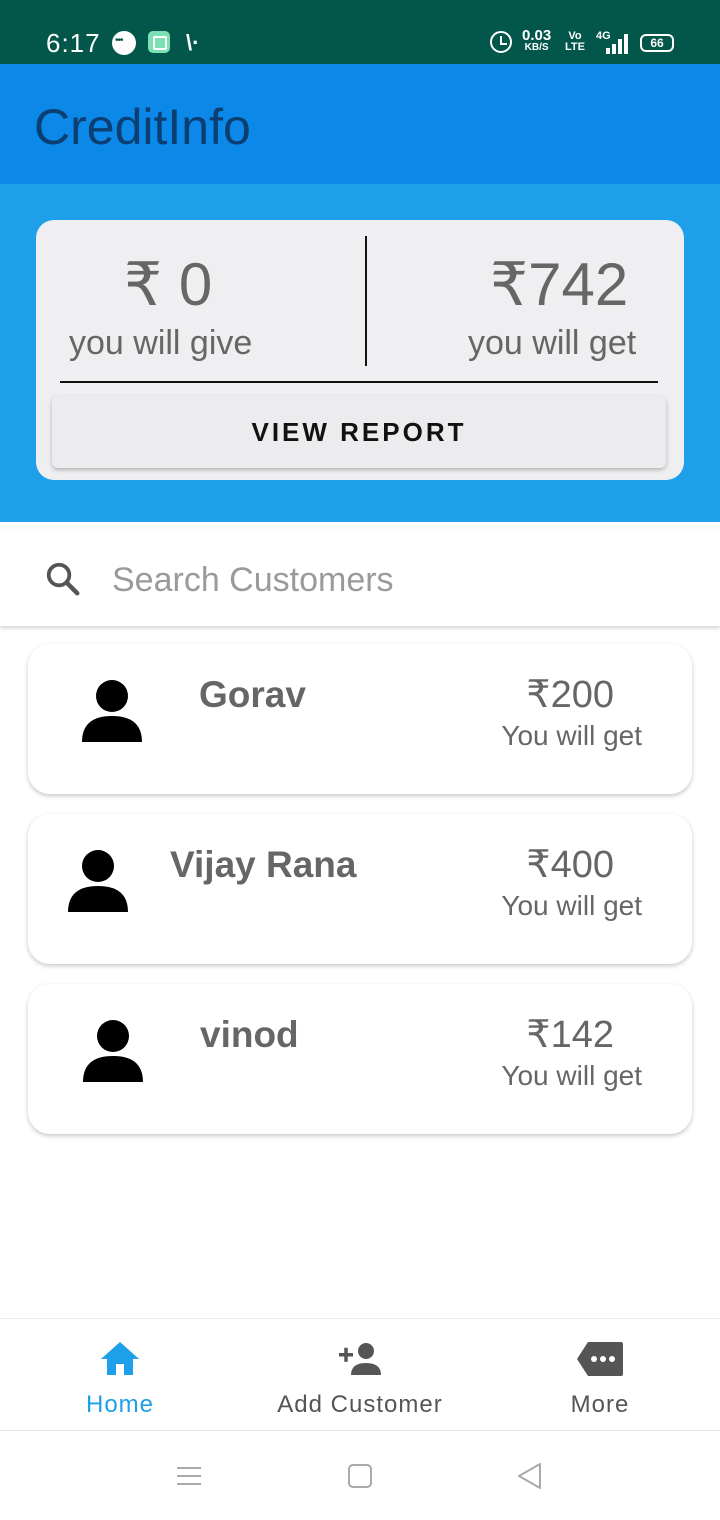 The height and width of the screenshot is (1520, 720). I want to click on add-person-icon, so click(360, 1359).